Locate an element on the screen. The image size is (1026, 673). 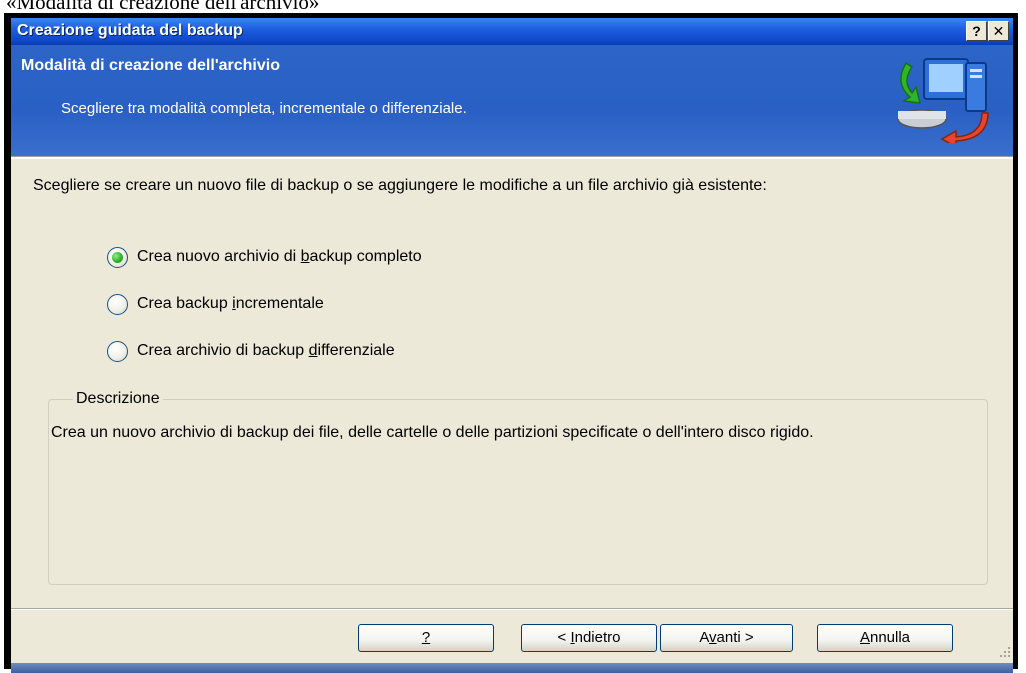
radio-differential-backup is located at coordinates (117, 351).